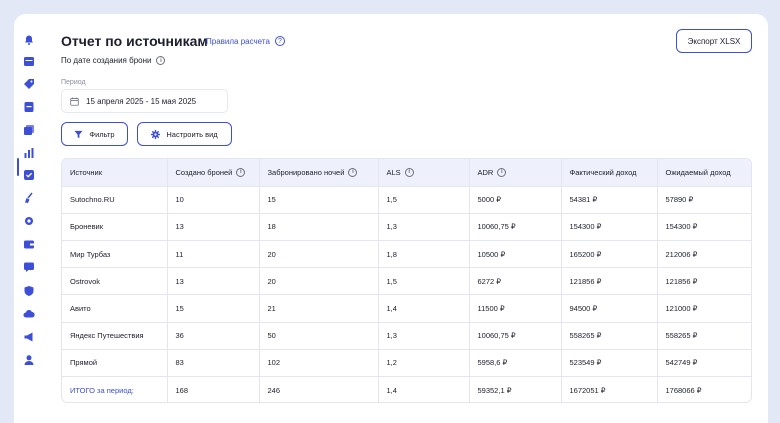 This screenshot has height=423, width=780. I want to click on question-icon: ?, so click(279, 41).